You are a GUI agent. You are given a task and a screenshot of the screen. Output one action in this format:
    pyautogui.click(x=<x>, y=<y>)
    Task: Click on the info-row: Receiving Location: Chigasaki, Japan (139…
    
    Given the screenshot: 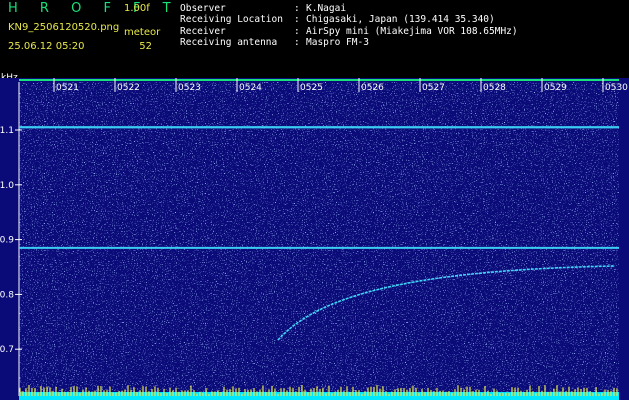 What is the action you would take?
    pyautogui.click(x=349, y=19)
    